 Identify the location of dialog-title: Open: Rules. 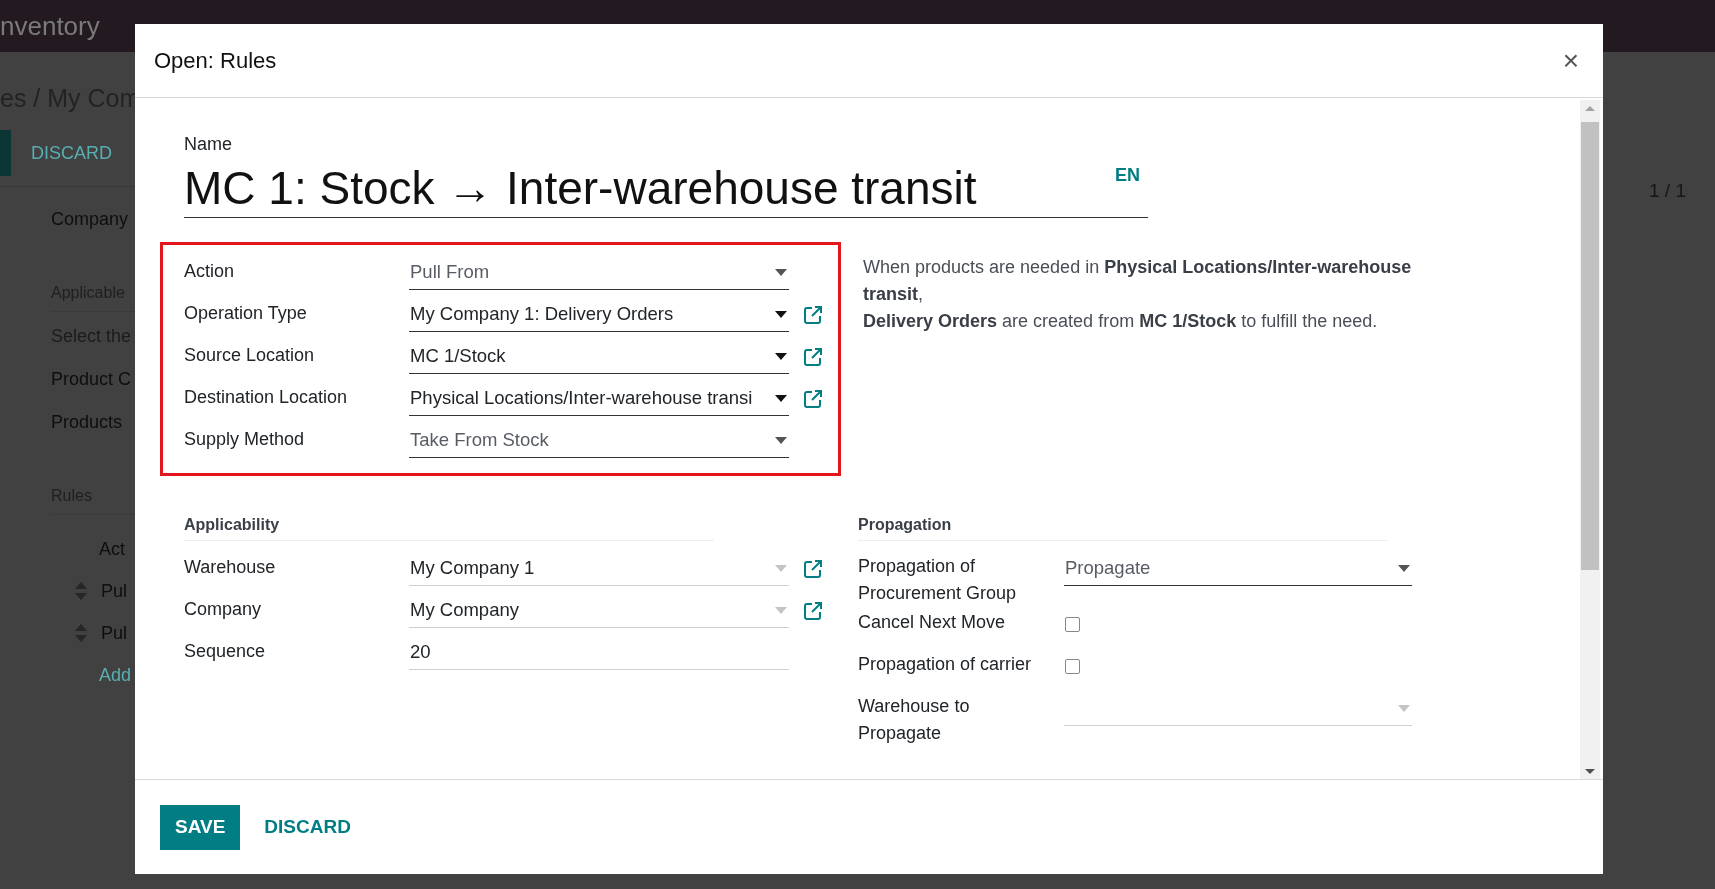
(215, 60).